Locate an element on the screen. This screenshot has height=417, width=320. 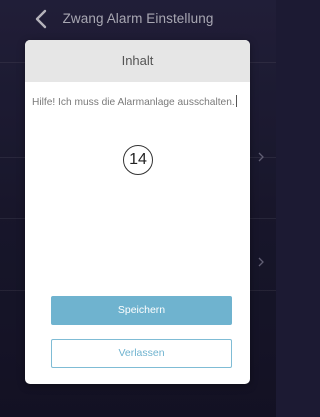
annotation-badge: 14 is located at coordinates (138, 160).